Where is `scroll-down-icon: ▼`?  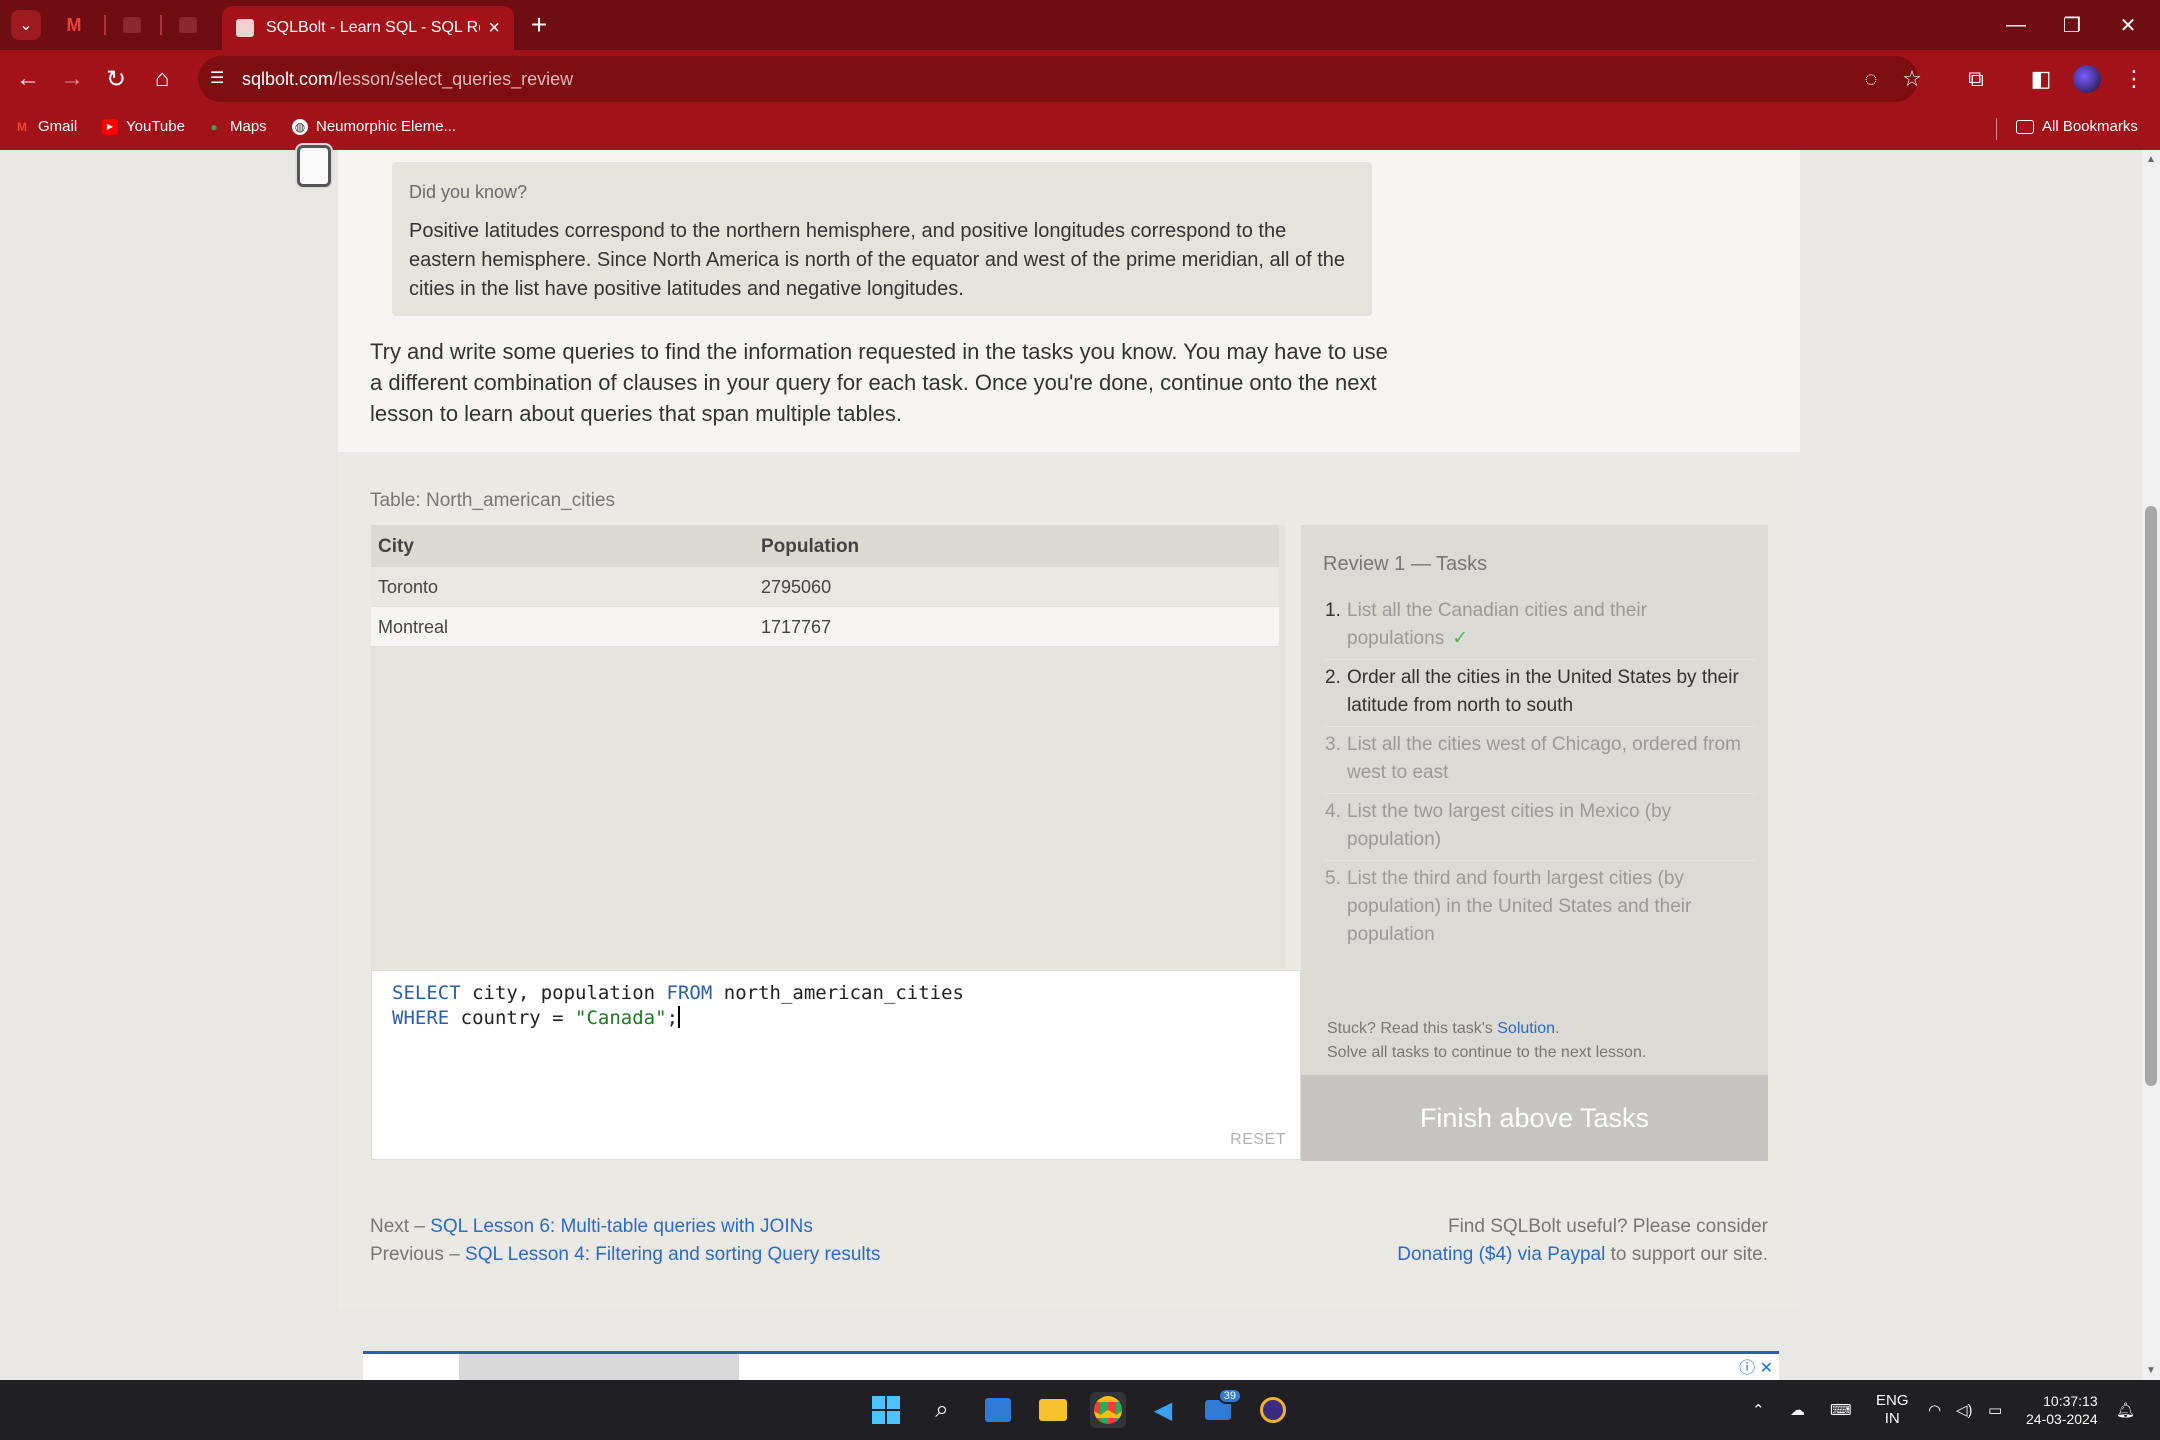 scroll-down-icon: ▼ is located at coordinates (2151, 1370).